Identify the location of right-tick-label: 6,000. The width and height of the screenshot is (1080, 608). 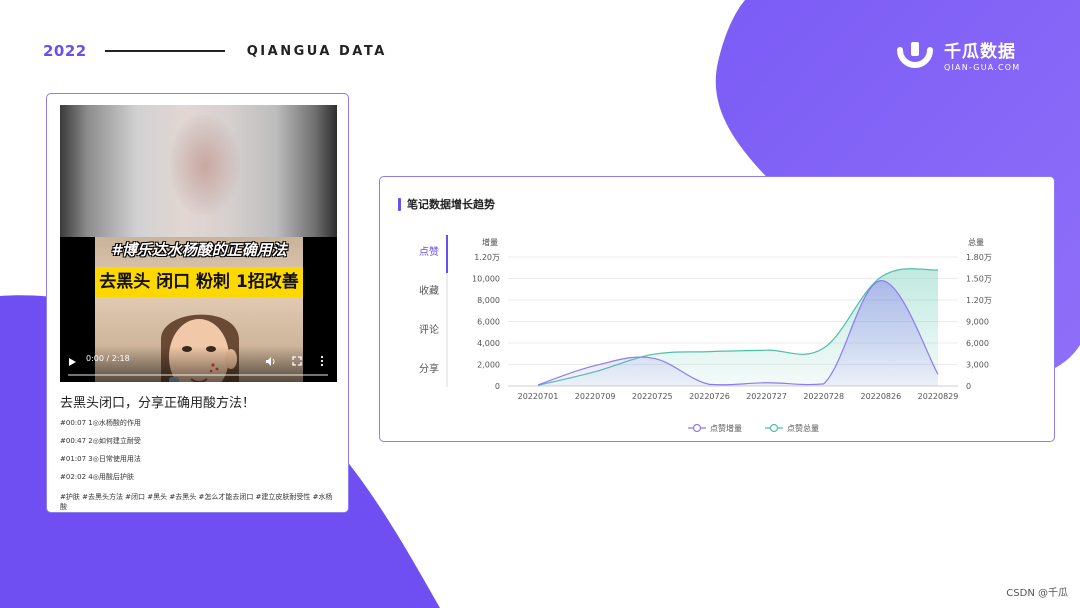
(977, 343).